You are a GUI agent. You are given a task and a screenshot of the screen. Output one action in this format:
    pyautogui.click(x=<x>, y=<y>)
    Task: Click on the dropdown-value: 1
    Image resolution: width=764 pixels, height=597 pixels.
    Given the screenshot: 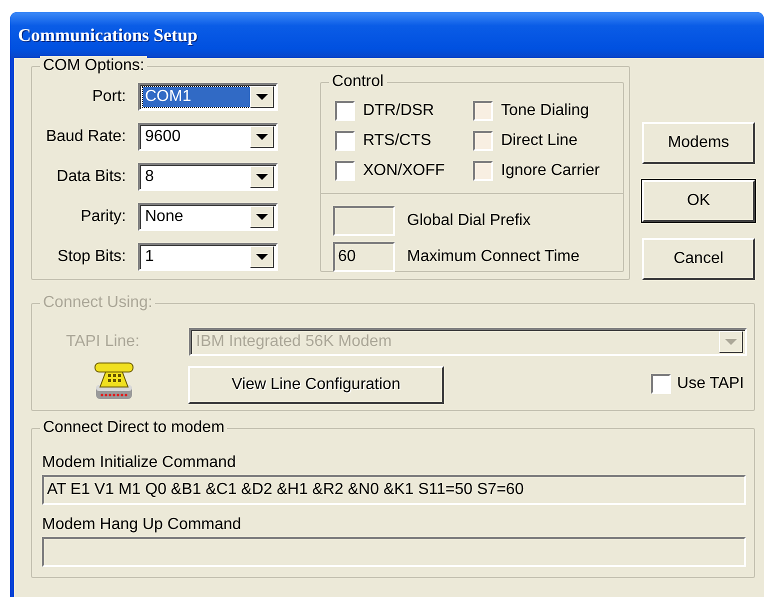 What is the action you would take?
    pyautogui.click(x=149, y=257)
    